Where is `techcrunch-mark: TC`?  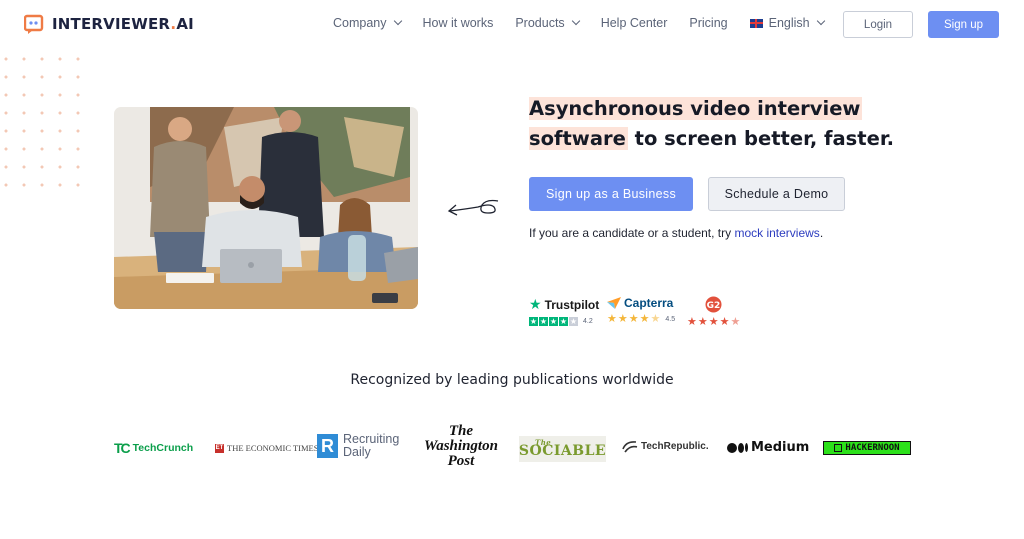
techcrunch-mark: TC is located at coordinates (122, 448).